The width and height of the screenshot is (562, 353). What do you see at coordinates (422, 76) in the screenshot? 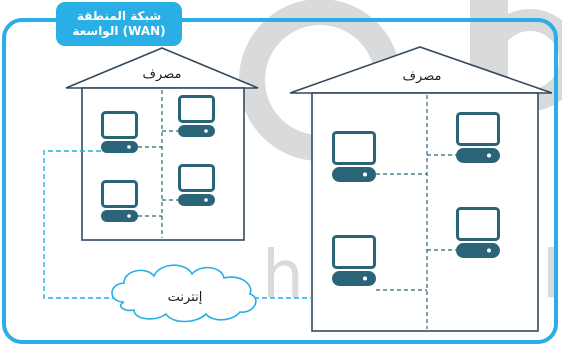
I see `building-right-label: مصرف` at bounding box center [422, 76].